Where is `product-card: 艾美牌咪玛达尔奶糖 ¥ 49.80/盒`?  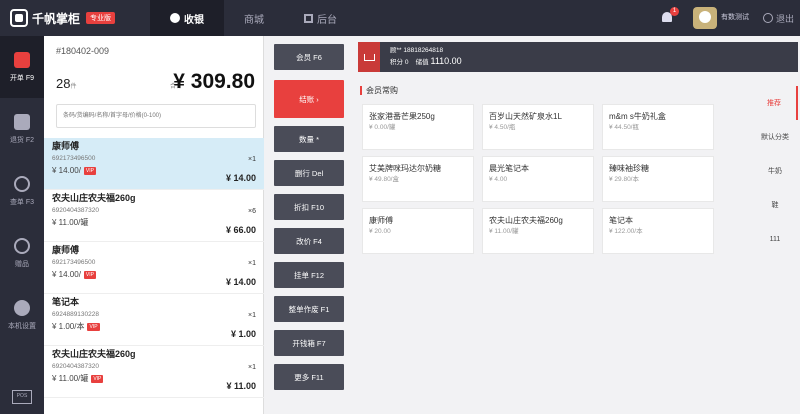 product-card: 艾美牌咪玛达尔奶糖 ¥ 49.80/盒 is located at coordinates (418, 179).